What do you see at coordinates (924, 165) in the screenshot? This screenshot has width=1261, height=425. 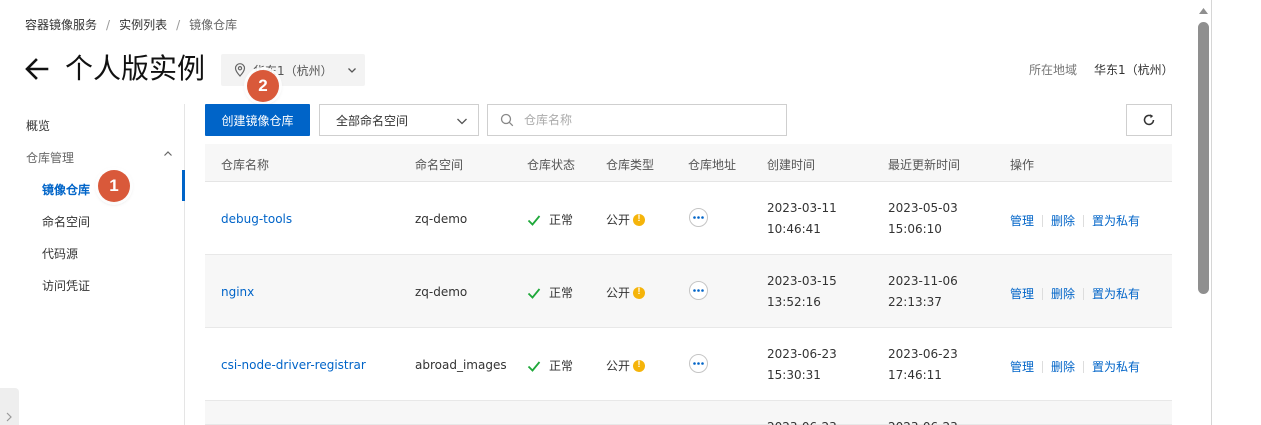 I see `column-header-updated: 最近更新时间` at bounding box center [924, 165].